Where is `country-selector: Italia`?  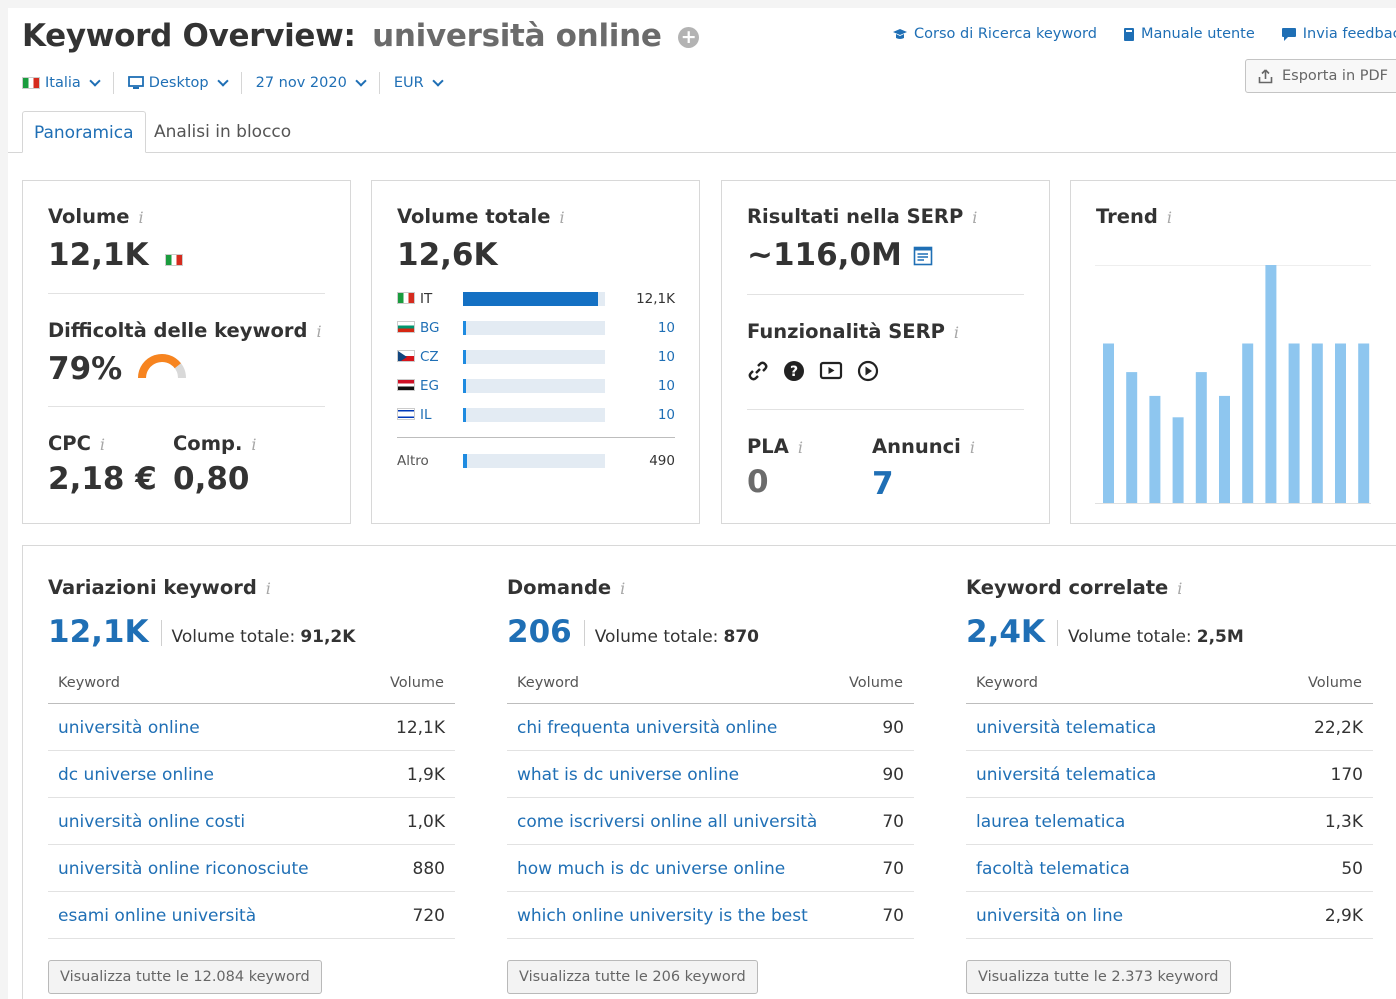 country-selector: Italia is located at coordinates (68, 83).